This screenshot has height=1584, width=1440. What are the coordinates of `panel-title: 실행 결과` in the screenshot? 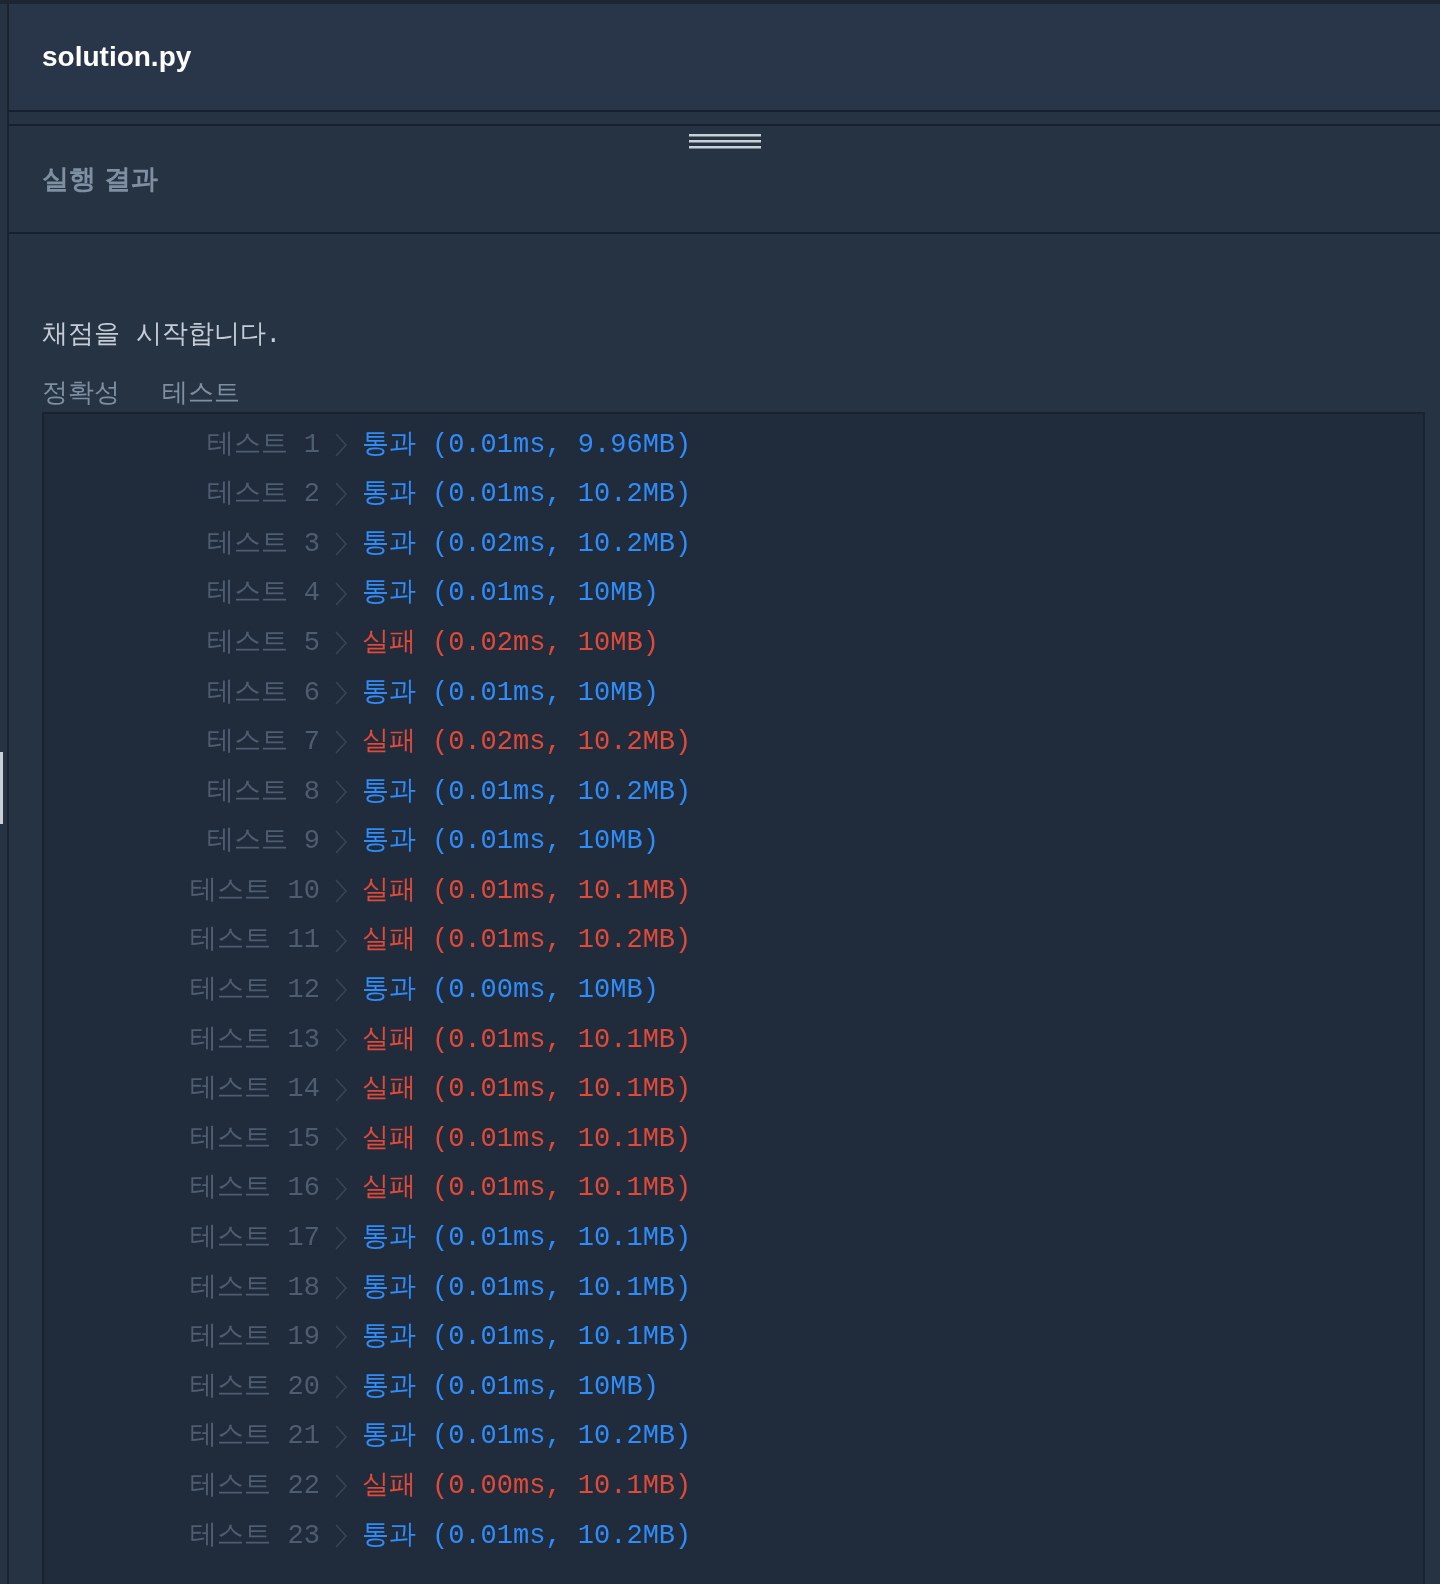 It's located at (100, 179).